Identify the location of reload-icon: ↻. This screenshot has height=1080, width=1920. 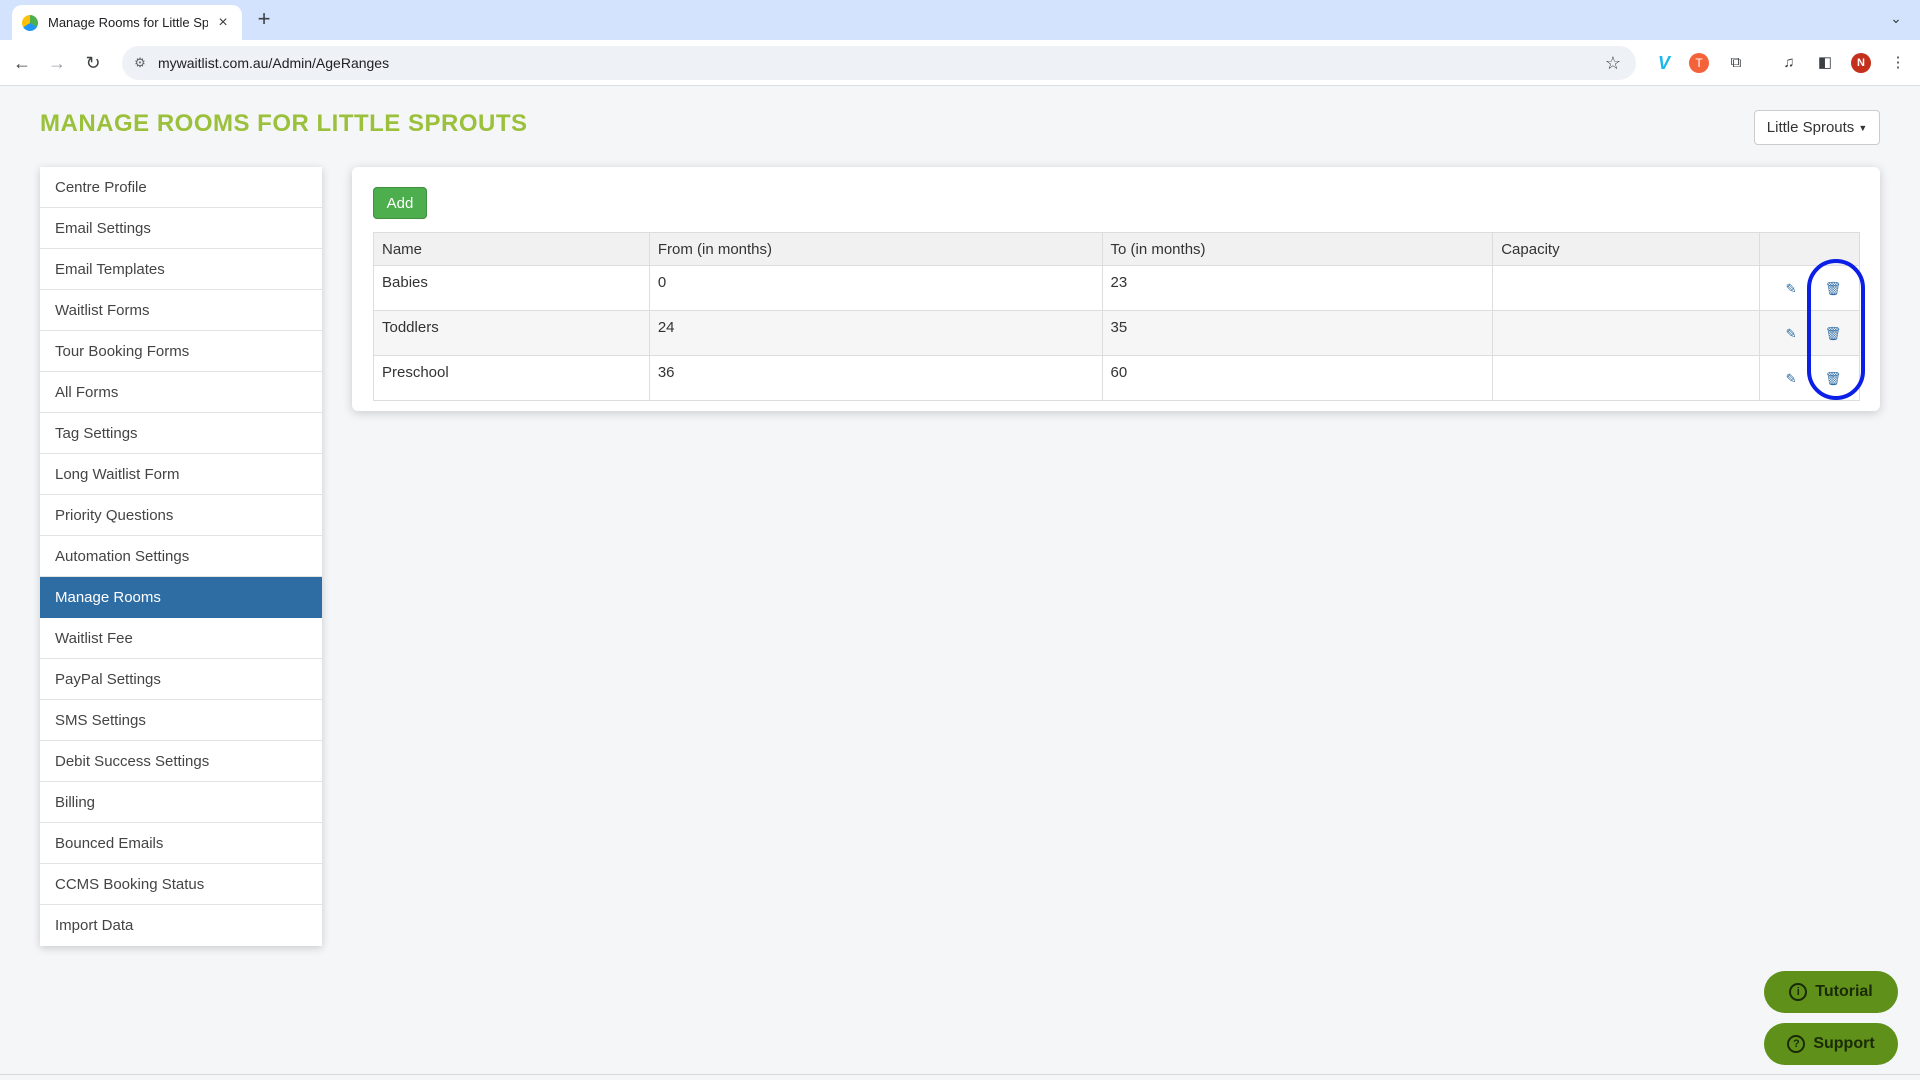
(93, 63).